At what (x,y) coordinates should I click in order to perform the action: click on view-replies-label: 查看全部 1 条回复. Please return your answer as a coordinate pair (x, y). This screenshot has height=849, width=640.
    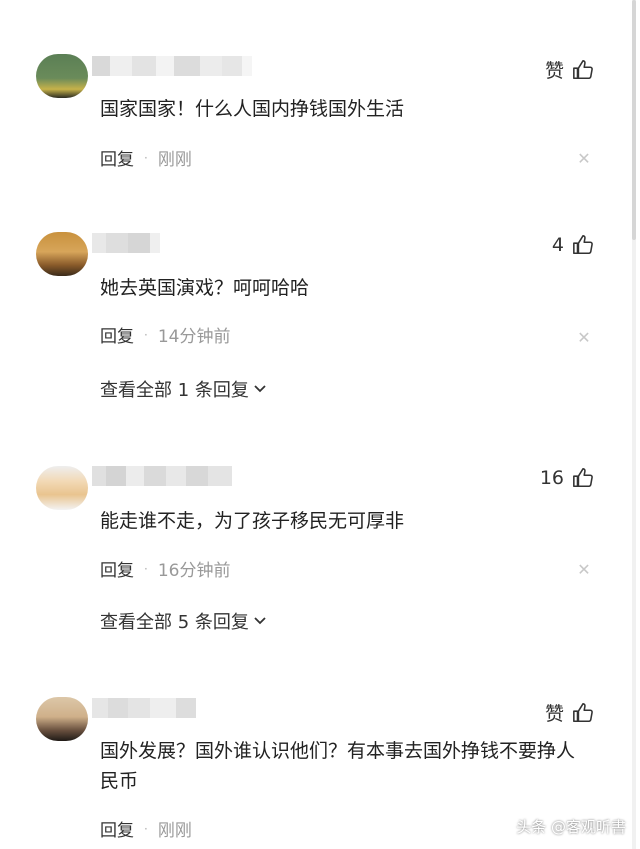
    Looking at the image, I should click on (174, 390).